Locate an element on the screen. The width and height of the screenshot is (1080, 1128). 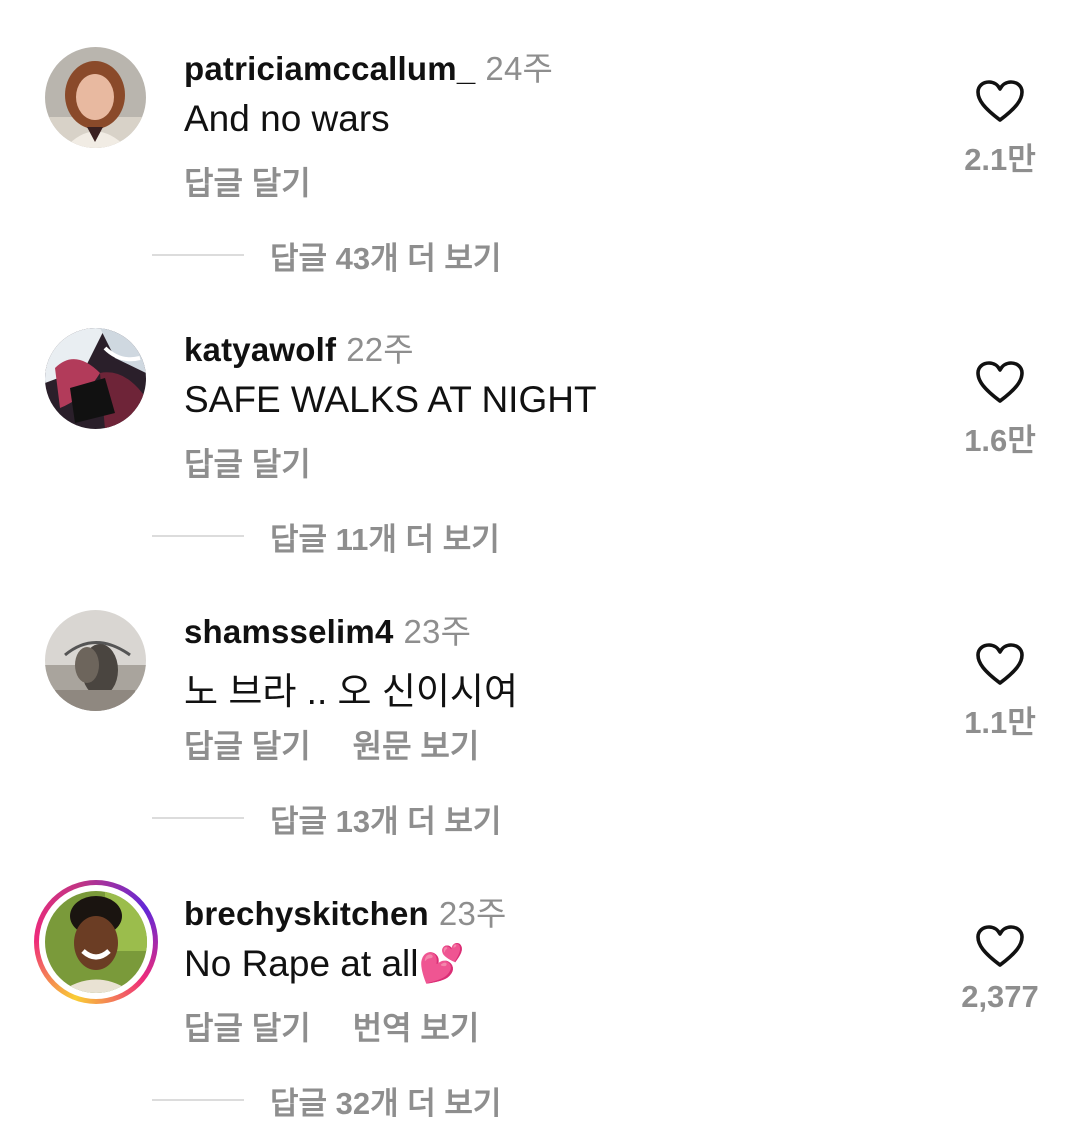
comment-username: katyawolf 22주 is located at coordinates (299, 347).